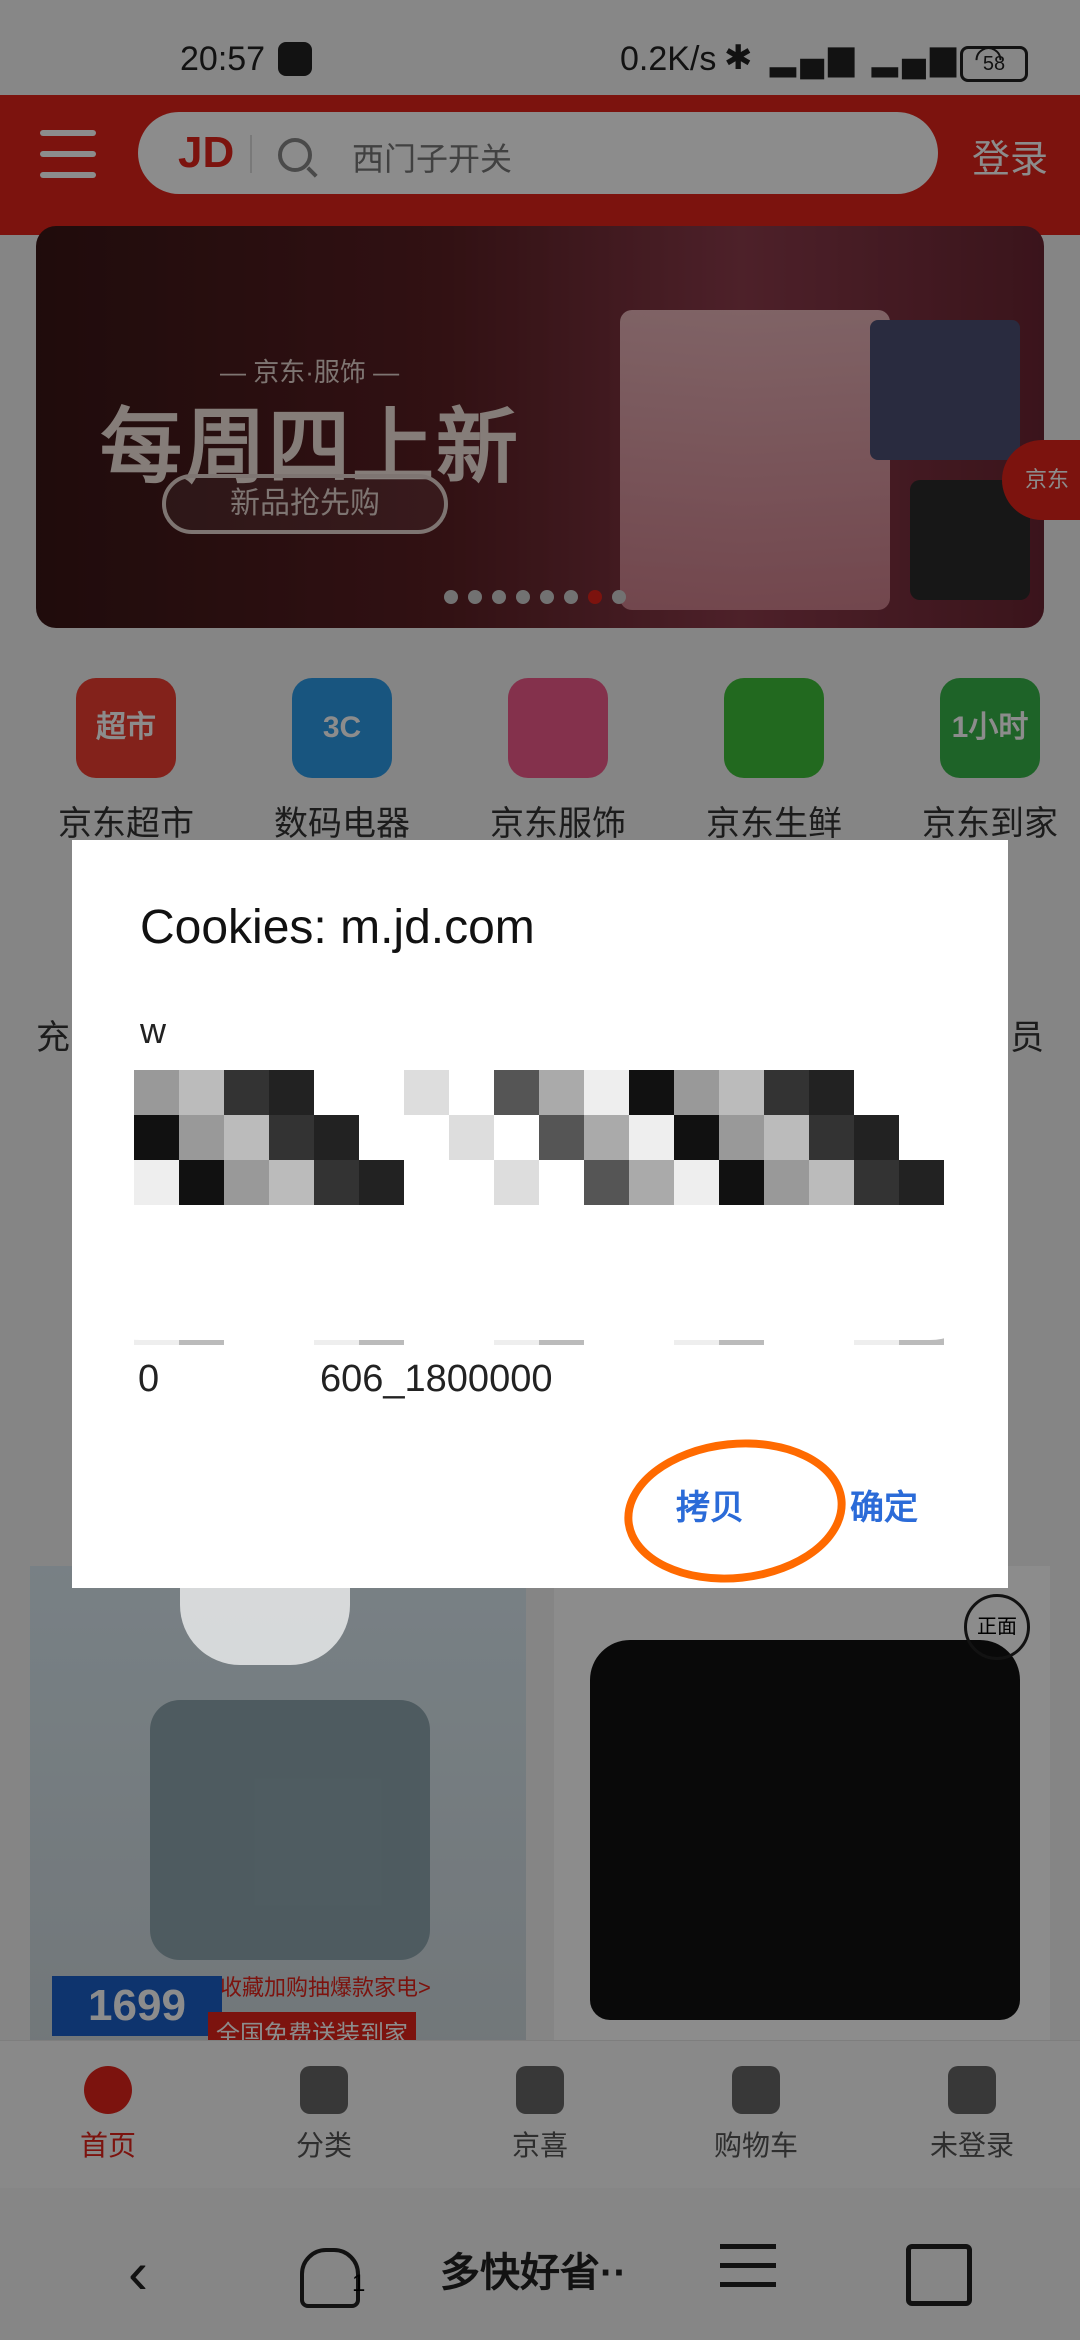 This screenshot has width=1080, height=2340. Describe the element at coordinates (535, 1280) in the screenshot. I see `redaction-blob` at that location.